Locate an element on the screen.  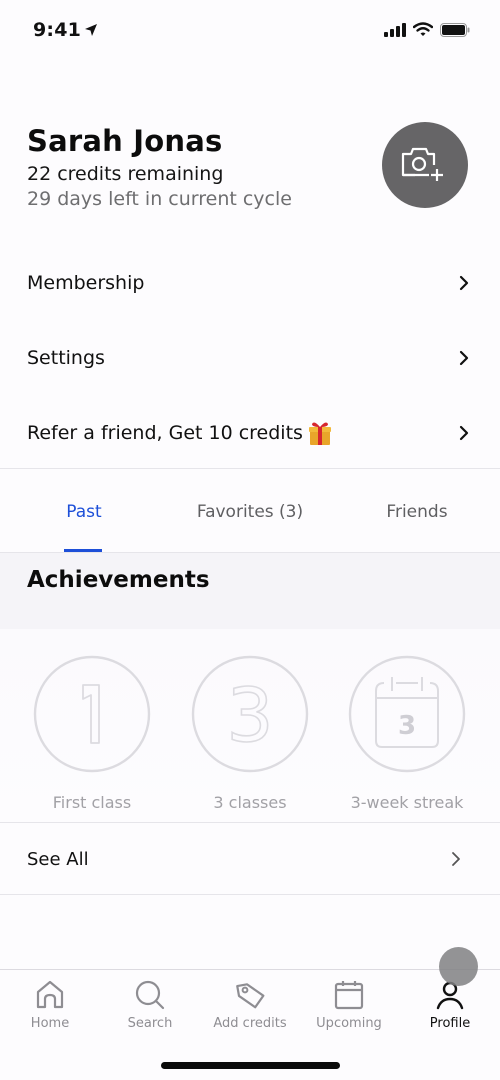
tab-favorites: Favorites (3) is located at coordinates (250, 511).